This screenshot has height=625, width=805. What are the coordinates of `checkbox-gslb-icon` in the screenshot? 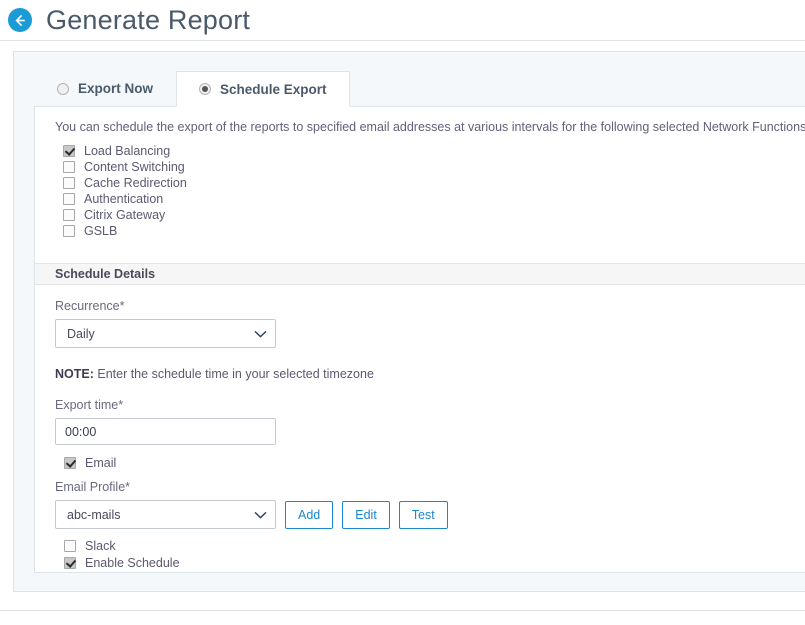 It's located at (69, 231).